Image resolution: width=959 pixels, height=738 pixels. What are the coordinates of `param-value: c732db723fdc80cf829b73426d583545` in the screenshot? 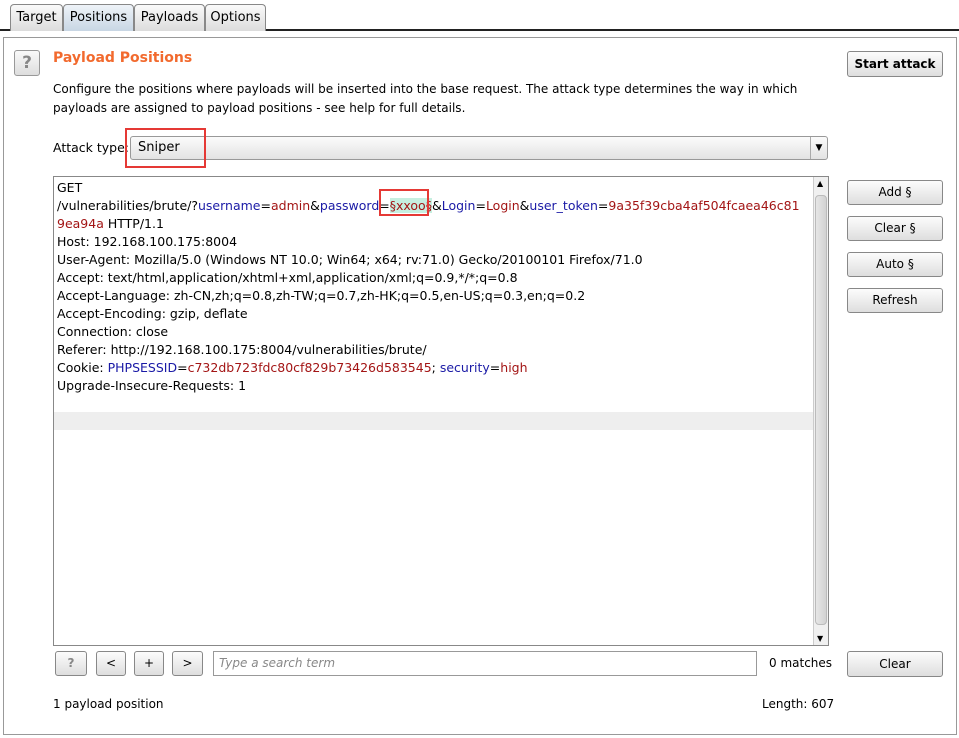 It's located at (309, 367).